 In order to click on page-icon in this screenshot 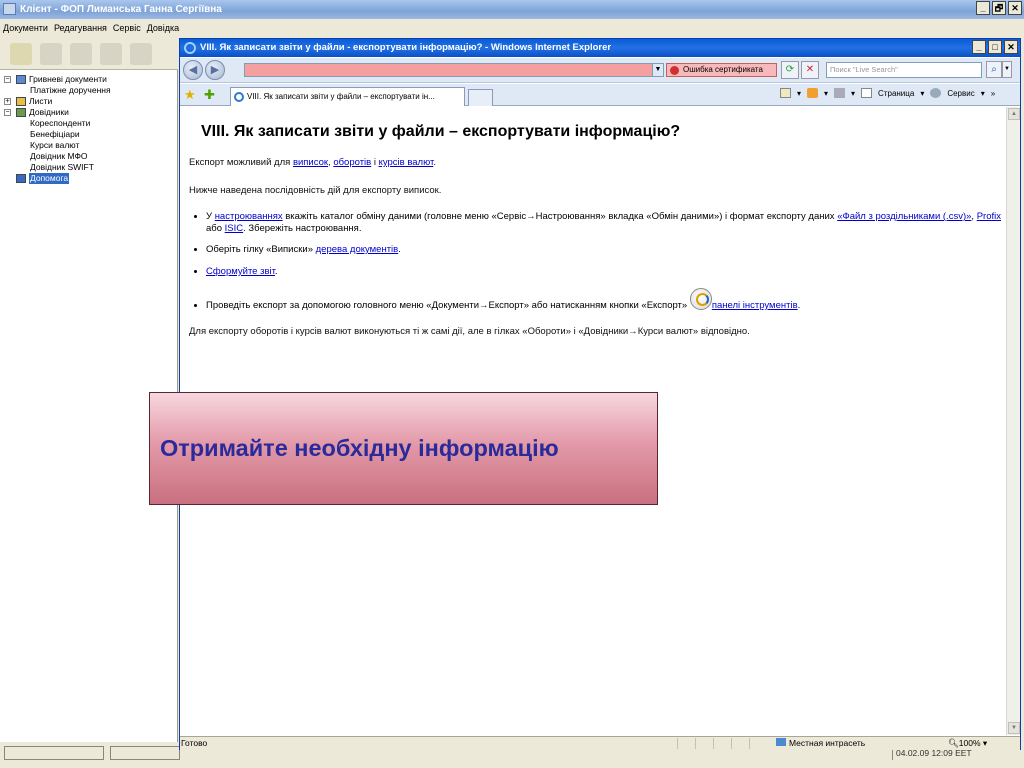, I will do `click(867, 93)`.